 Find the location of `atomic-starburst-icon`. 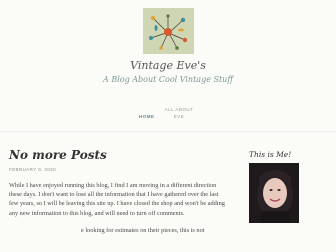

atomic-starburst-icon is located at coordinates (168, 31).